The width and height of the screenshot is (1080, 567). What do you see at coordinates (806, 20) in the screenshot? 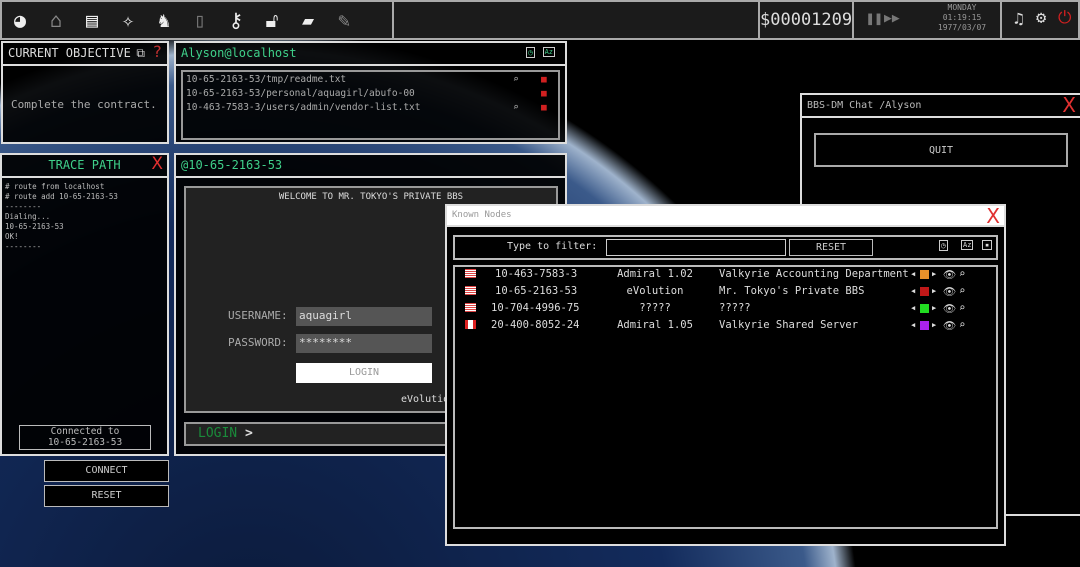
I see `money-display: $00001209` at bounding box center [806, 20].